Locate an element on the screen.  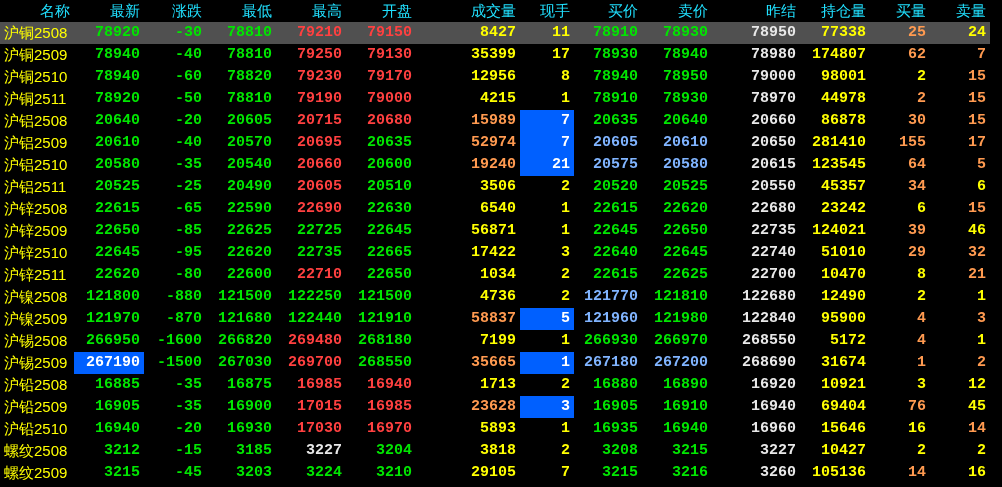
column-header: 卖量 is located at coordinates (960, 11).